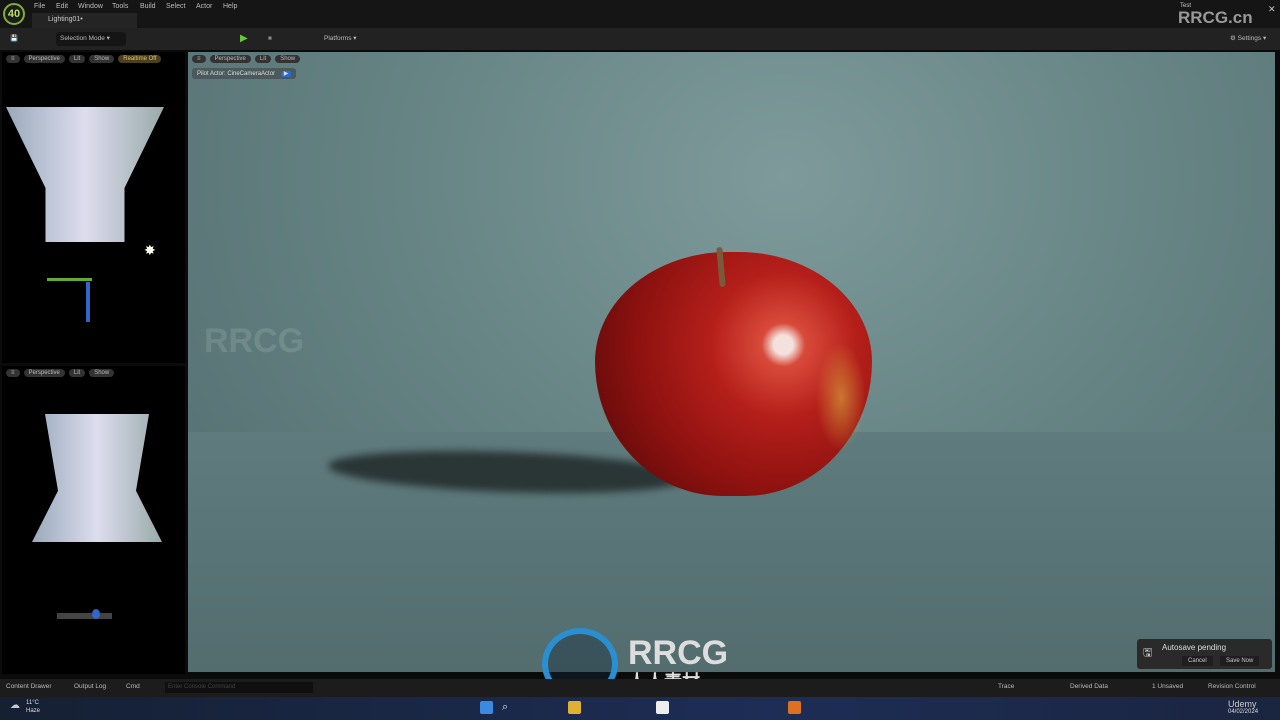  Describe the element at coordinates (1242, 704) in the screenshot. I see `udemy-watermark: Udemy` at that location.